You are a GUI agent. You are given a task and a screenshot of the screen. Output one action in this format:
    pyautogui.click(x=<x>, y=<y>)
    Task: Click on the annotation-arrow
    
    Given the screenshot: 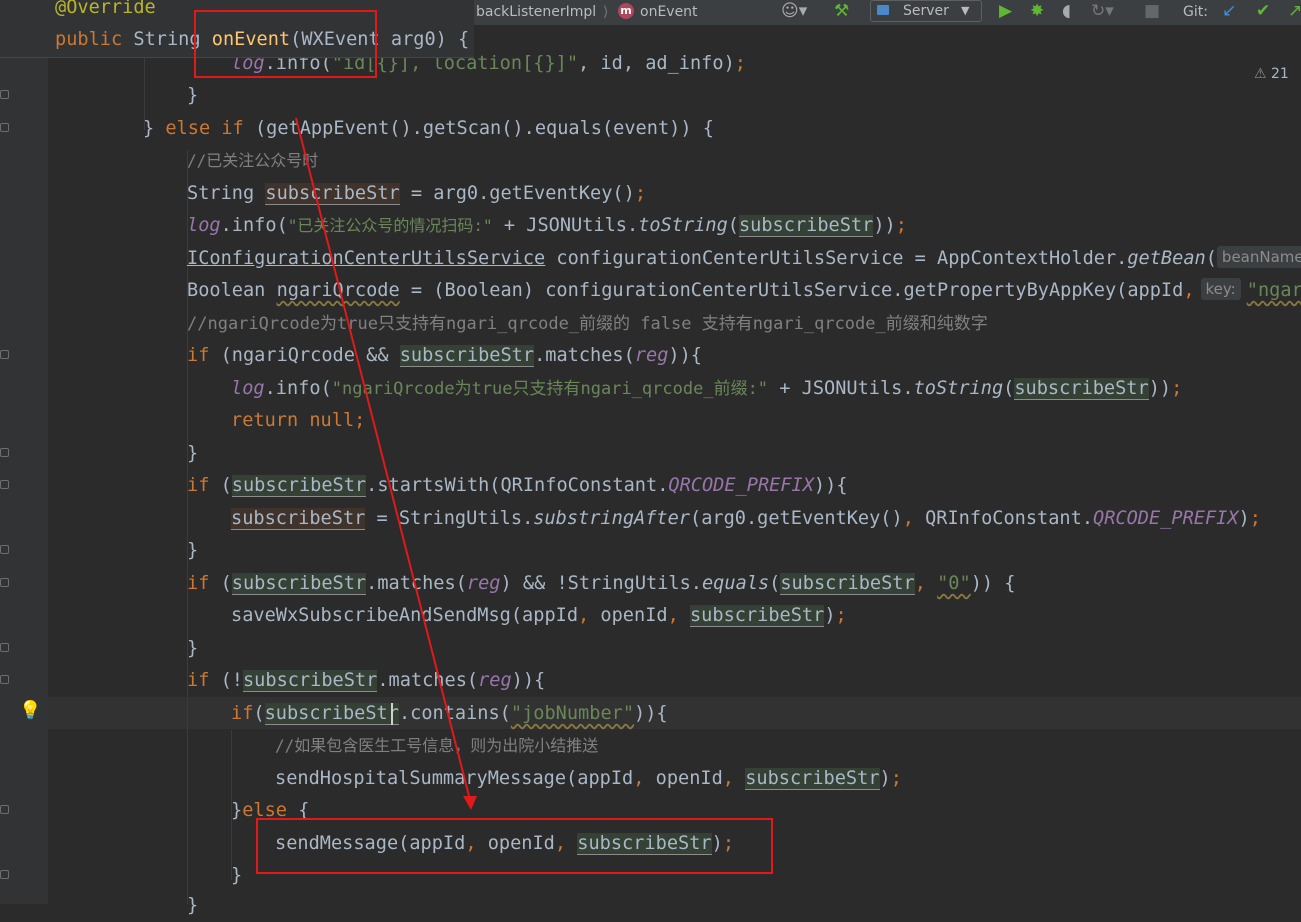 What is the action you would take?
    pyautogui.click(x=386, y=463)
    